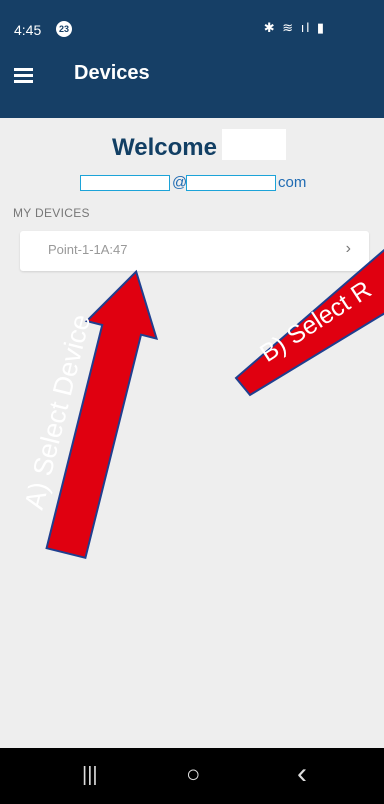 The width and height of the screenshot is (384, 804). What do you see at coordinates (125, 183) in the screenshot?
I see `redacted-email-user` at bounding box center [125, 183].